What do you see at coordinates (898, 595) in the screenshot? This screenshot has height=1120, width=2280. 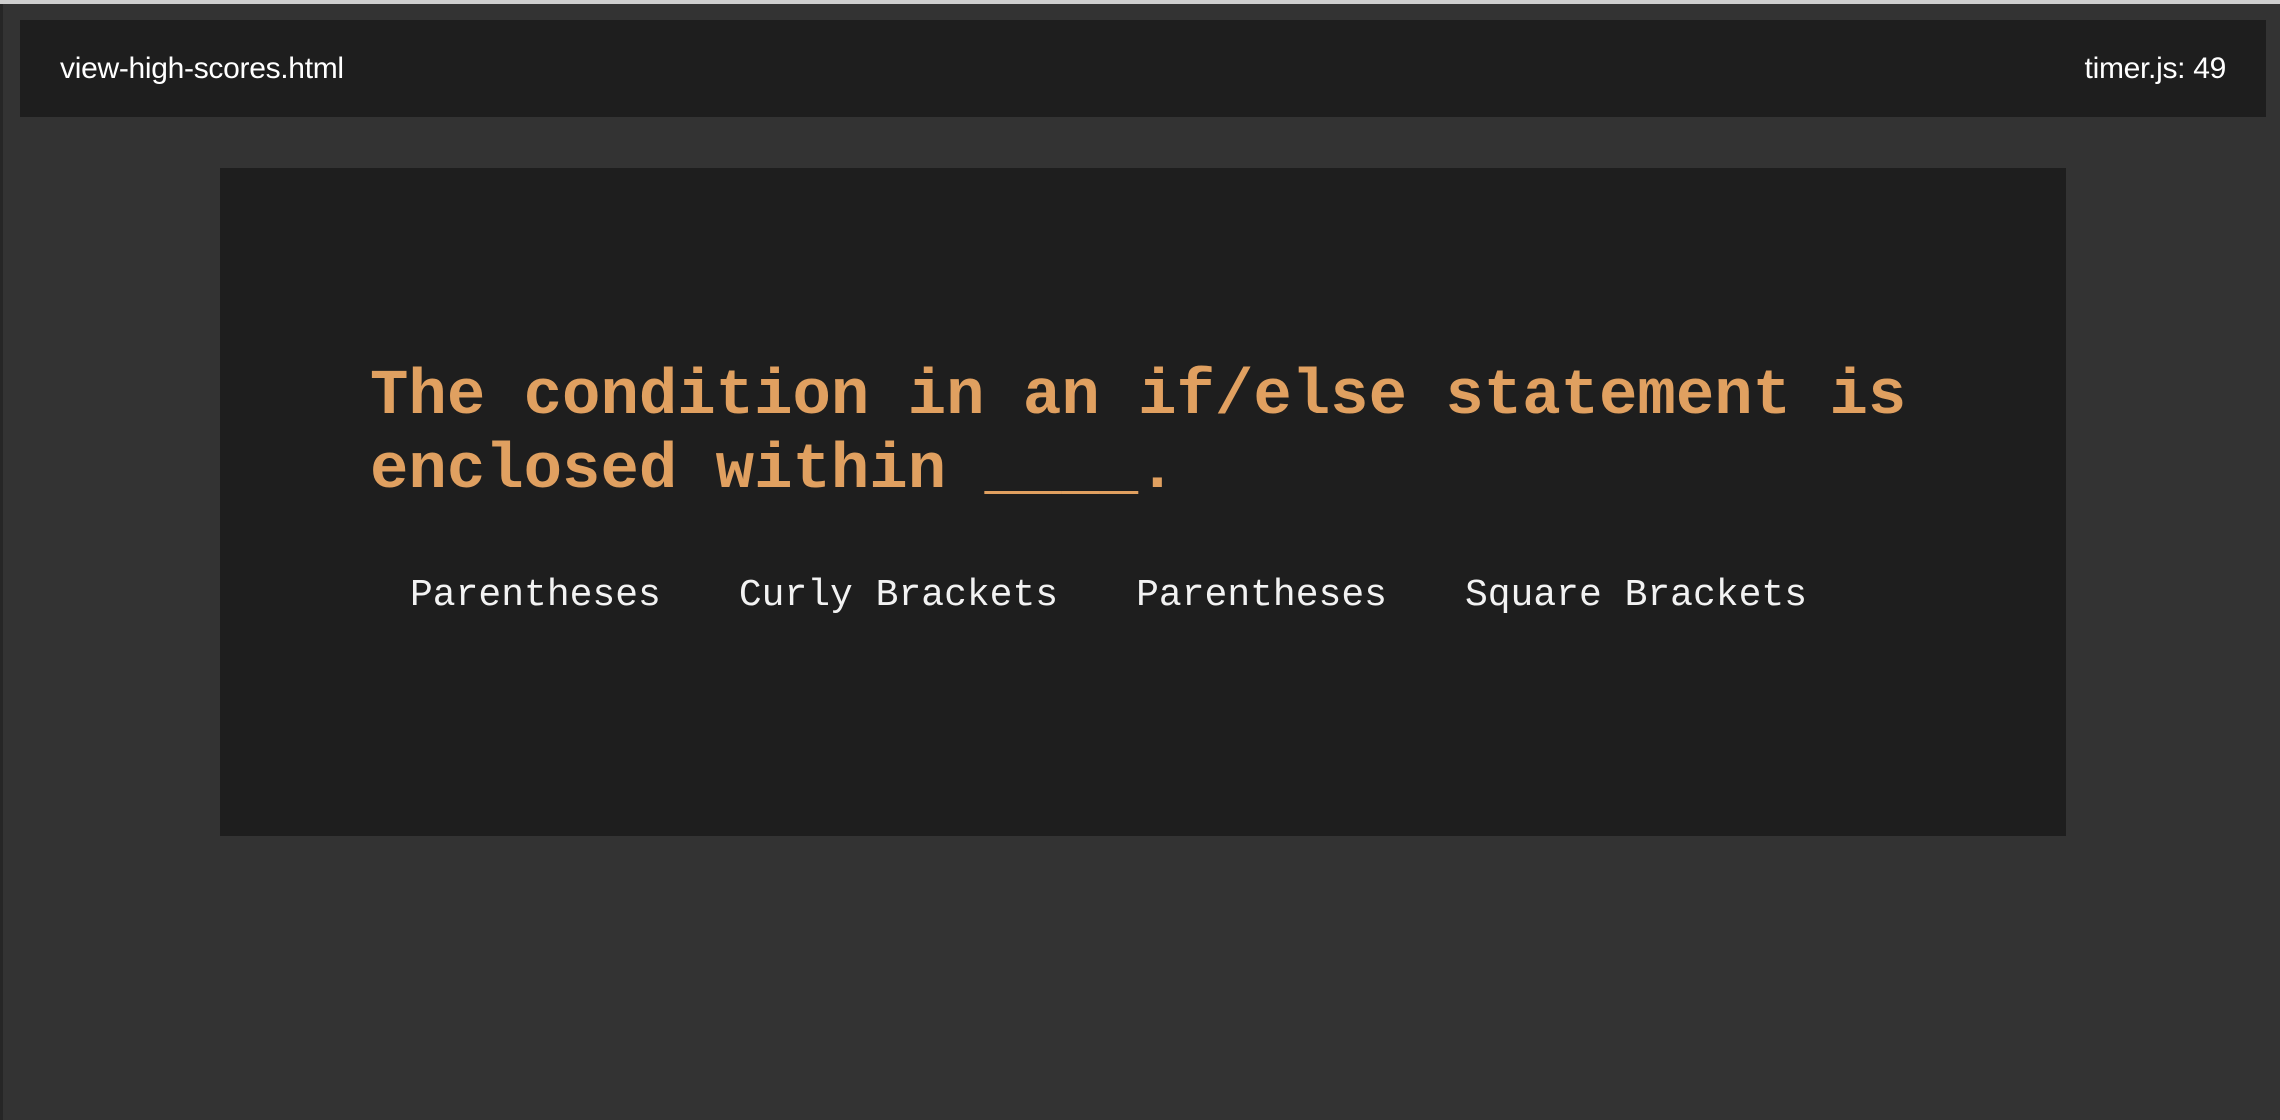 I see `choice-button-2: Curly Brackets` at bounding box center [898, 595].